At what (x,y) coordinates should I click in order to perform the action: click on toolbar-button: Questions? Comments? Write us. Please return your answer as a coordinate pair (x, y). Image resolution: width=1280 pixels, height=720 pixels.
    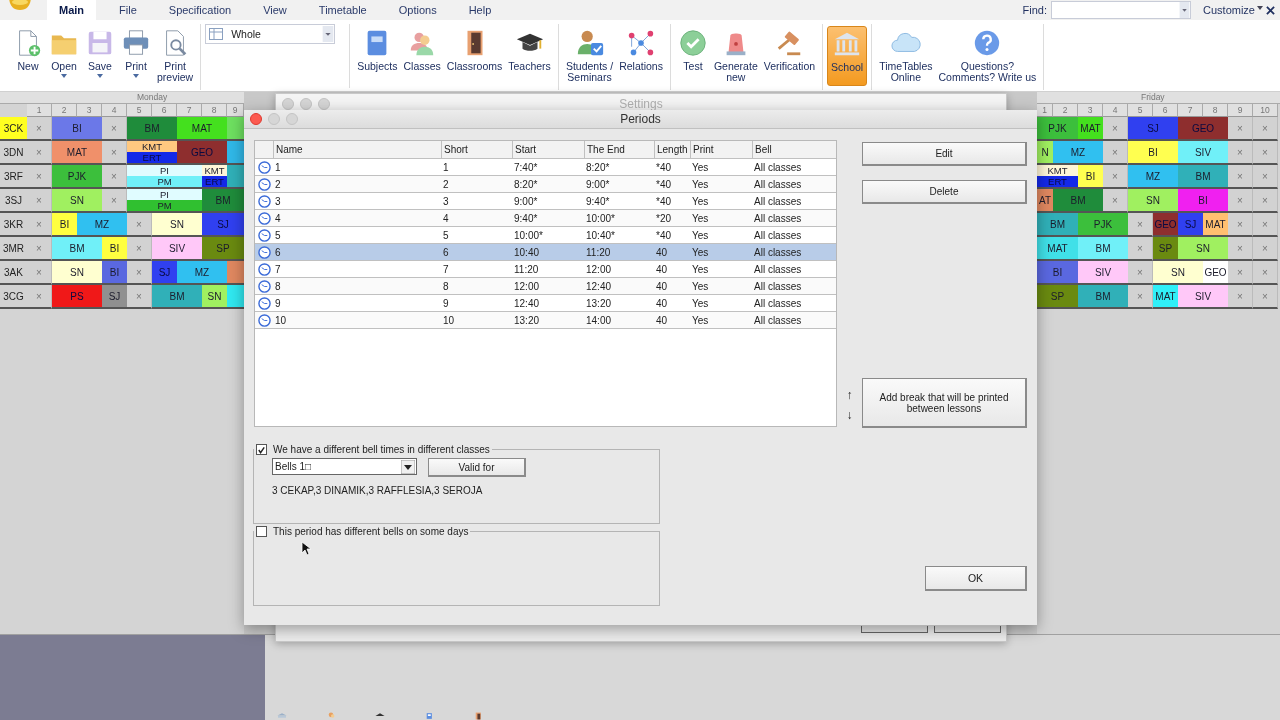
    Looking at the image, I should click on (987, 56).